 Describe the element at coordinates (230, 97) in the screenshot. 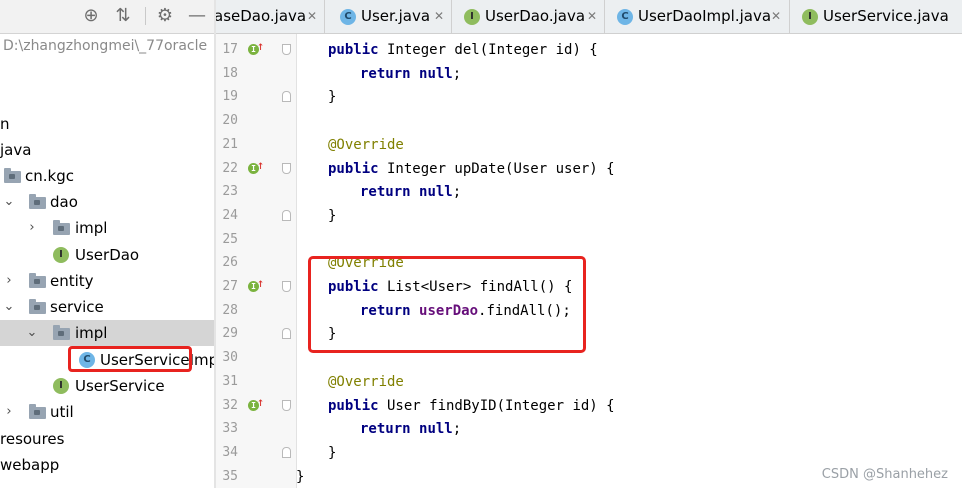

I see `line-number: 19` at that location.